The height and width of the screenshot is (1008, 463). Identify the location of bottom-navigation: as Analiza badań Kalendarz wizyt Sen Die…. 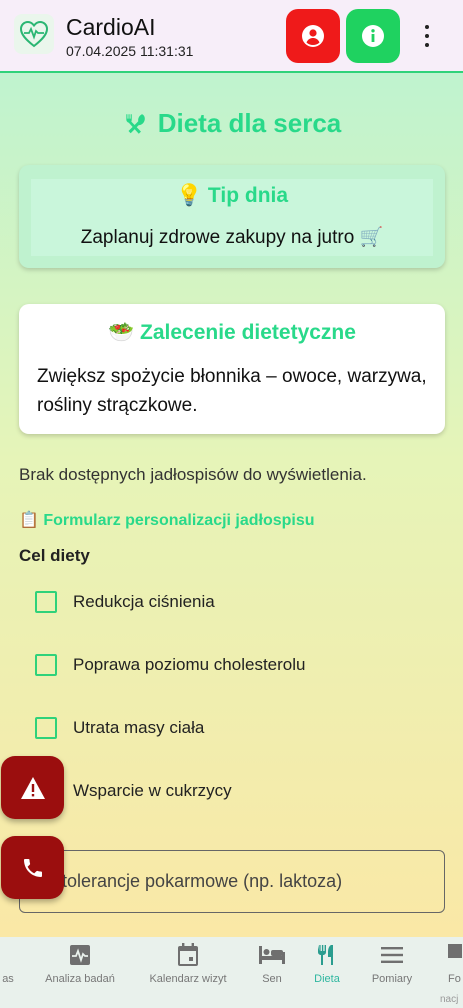
(231, 972).